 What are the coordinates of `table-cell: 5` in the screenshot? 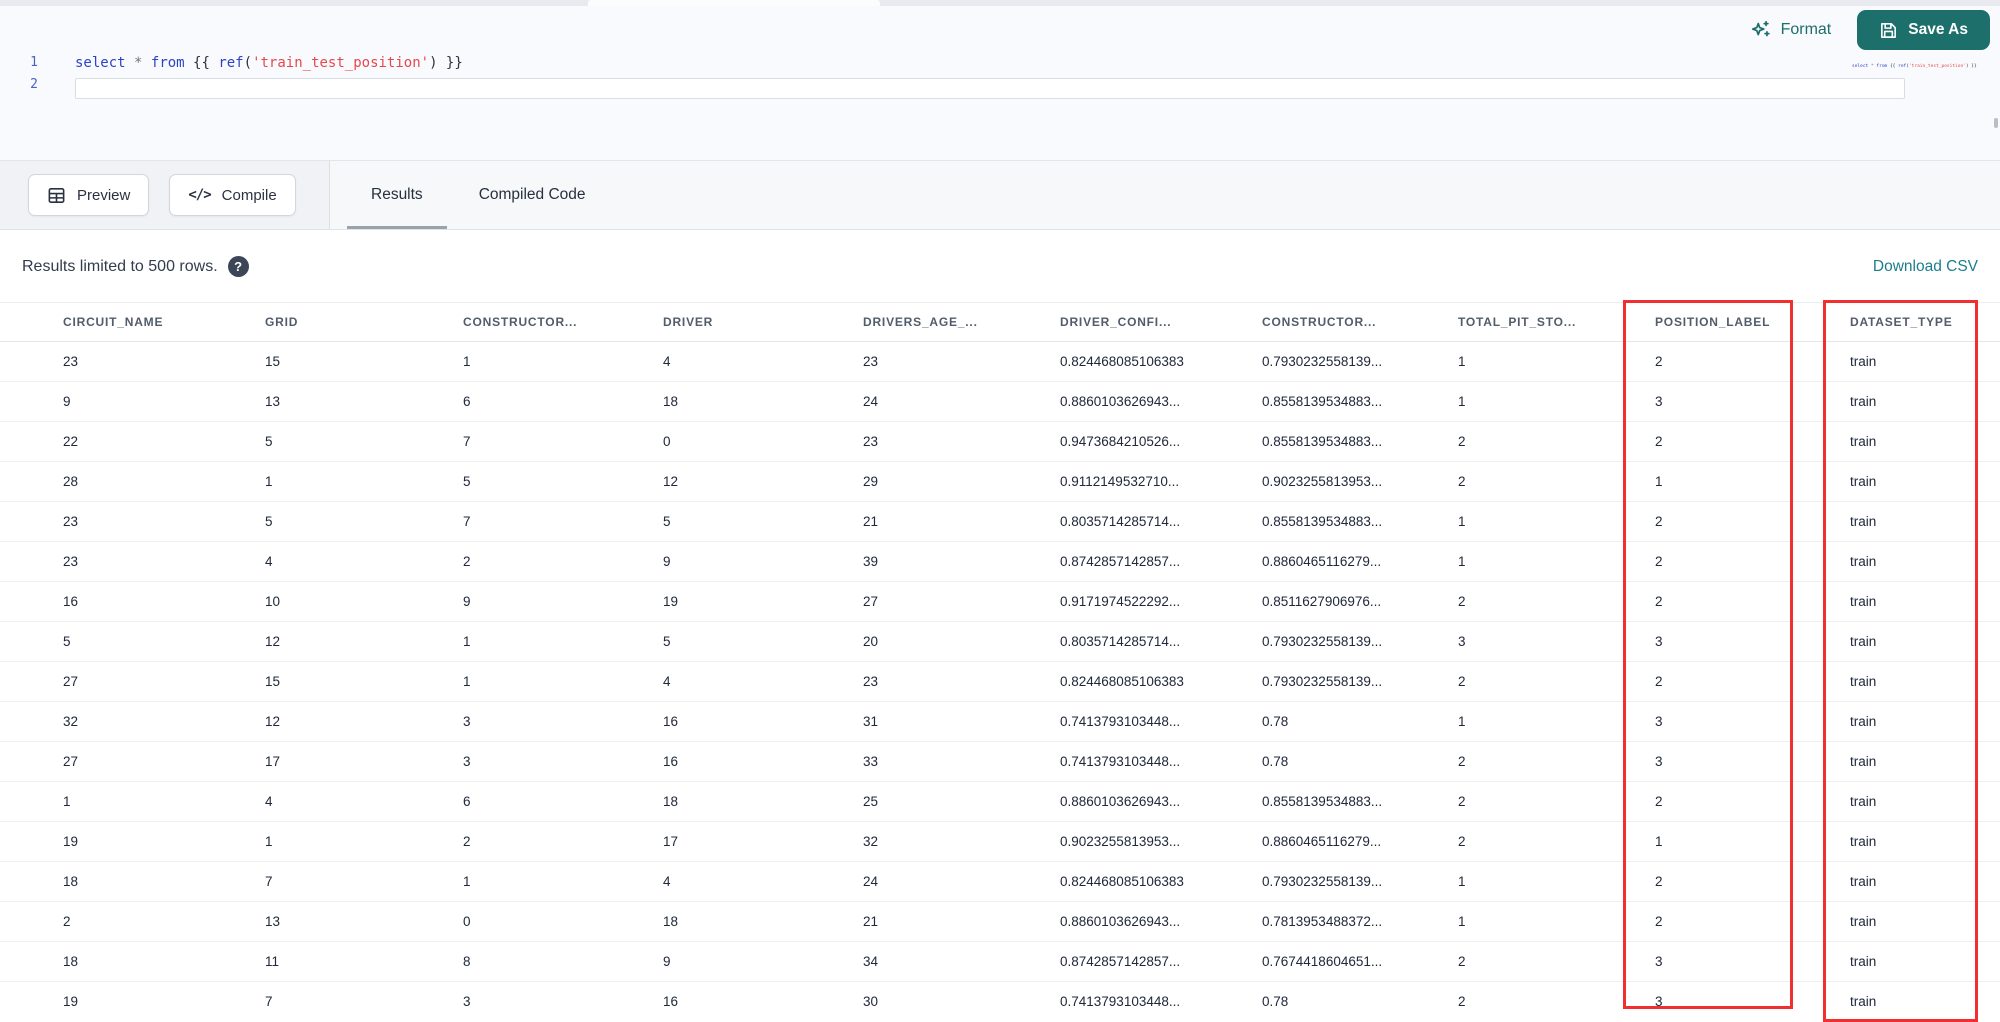 It's located at (467, 481).